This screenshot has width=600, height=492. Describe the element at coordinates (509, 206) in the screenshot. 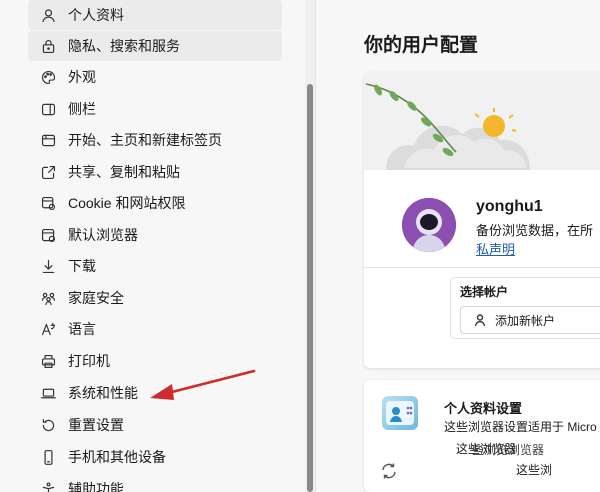

I see `profile-username: yonghu1` at that location.